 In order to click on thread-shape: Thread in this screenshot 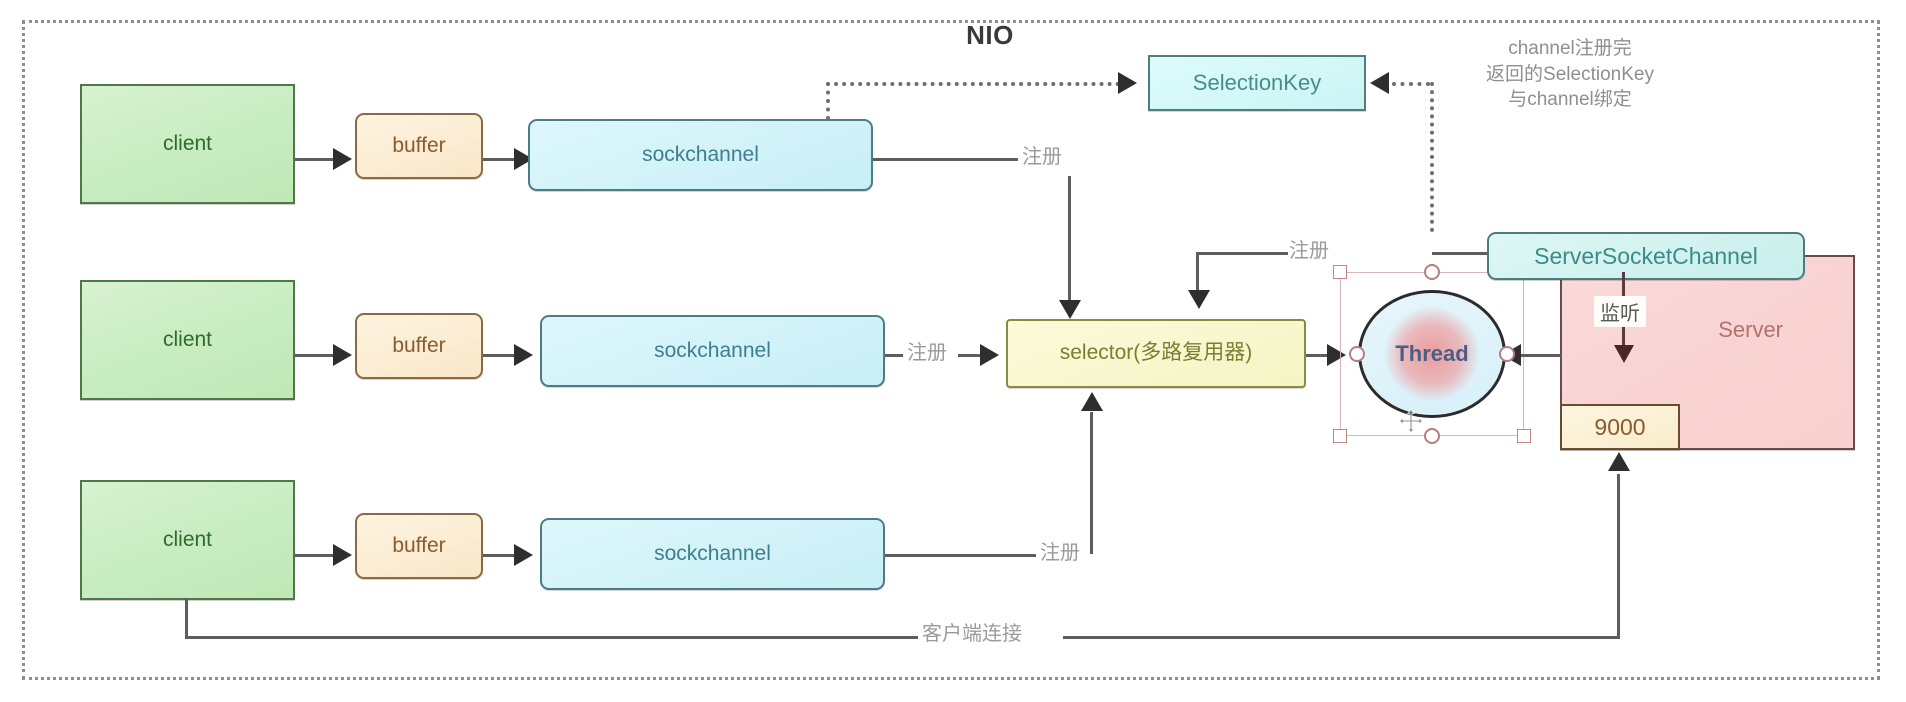, I will do `click(1432, 354)`.